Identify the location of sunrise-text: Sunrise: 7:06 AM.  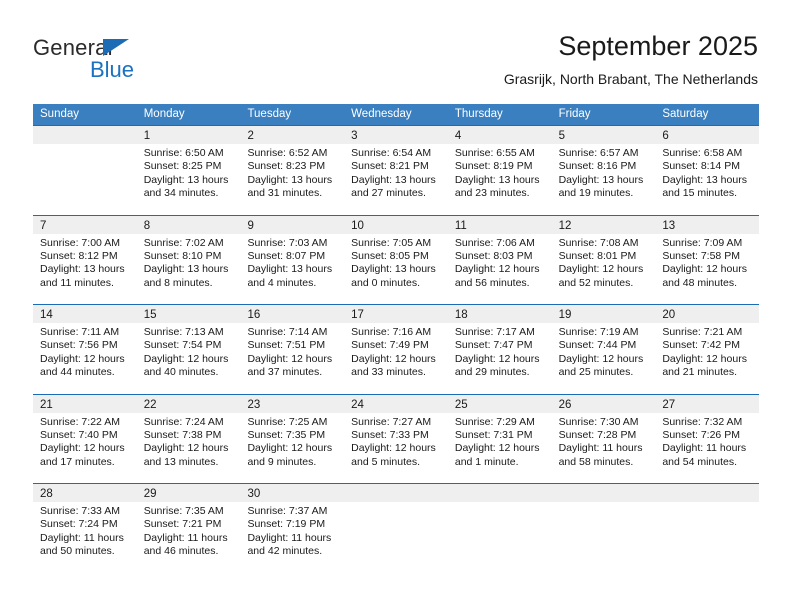
(494, 242).